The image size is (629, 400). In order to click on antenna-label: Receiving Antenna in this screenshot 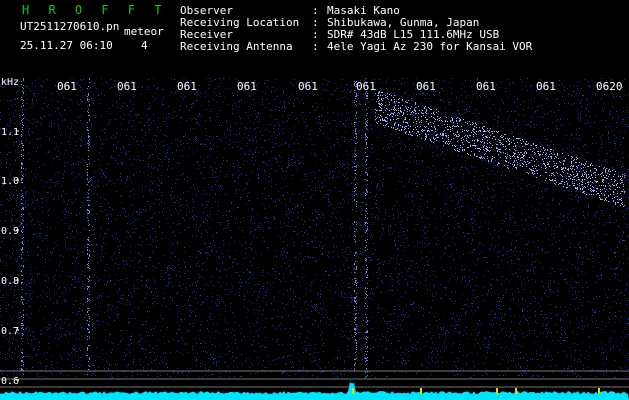, I will do `click(236, 46)`.